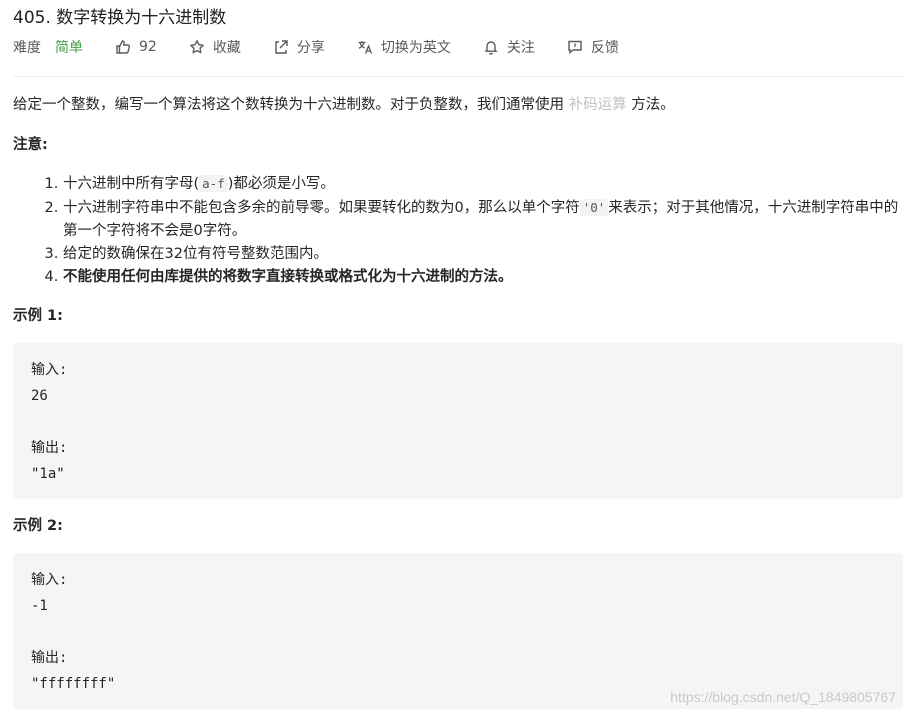 The width and height of the screenshot is (906, 713). Describe the element at coordinates (415, 48) in the screenshot. I see `translate-label: 切换为英文` at that location.